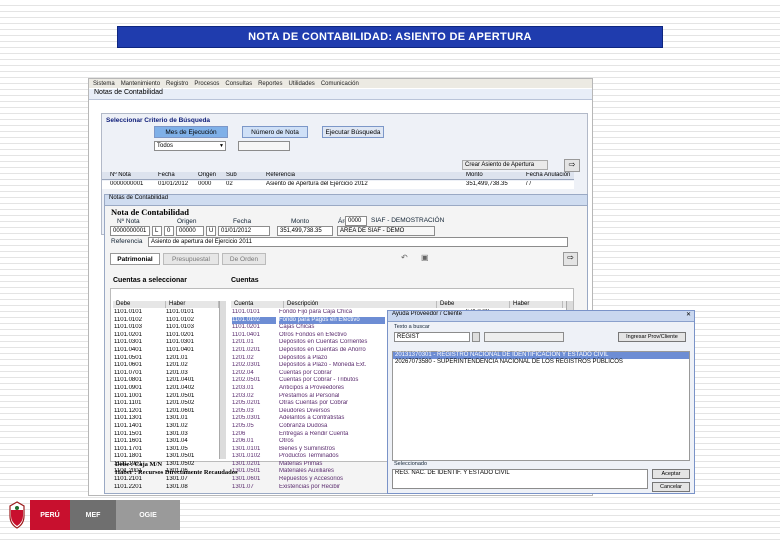 This screenshot has width=780, height=540. What do you see at coordinates (254, 457) in the screenshot?
I see `list-item: 1301.0102` at bounding box center [254, 457].